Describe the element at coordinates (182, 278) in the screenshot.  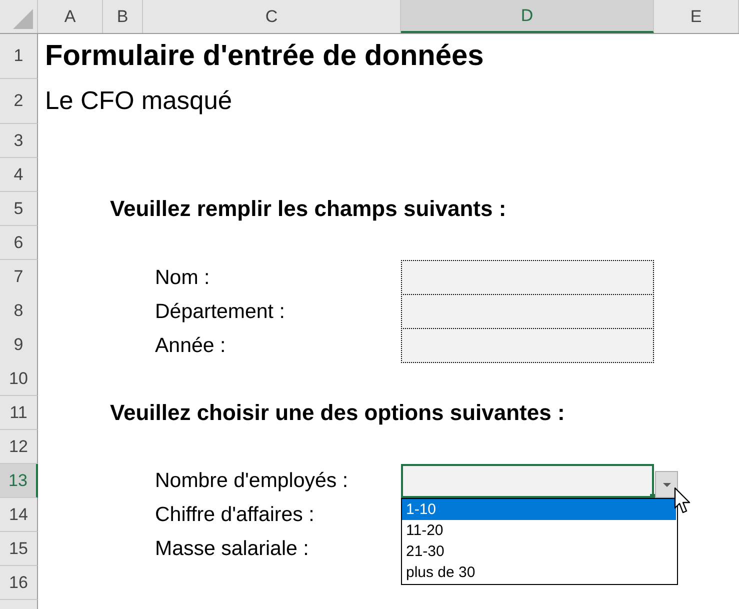
I see `field-label: Nom :` at that location.